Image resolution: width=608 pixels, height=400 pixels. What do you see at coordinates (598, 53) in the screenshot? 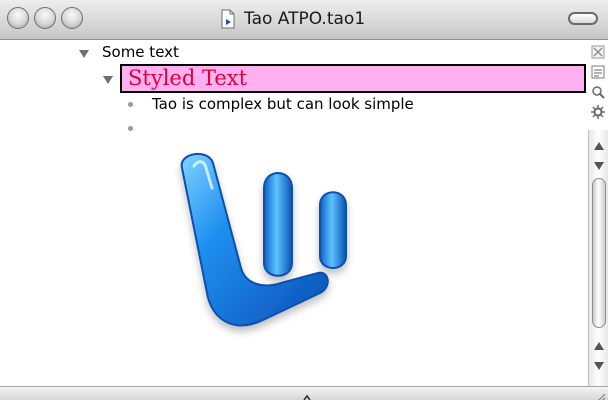
I see `close-icon` at bounding box center [598, 53].